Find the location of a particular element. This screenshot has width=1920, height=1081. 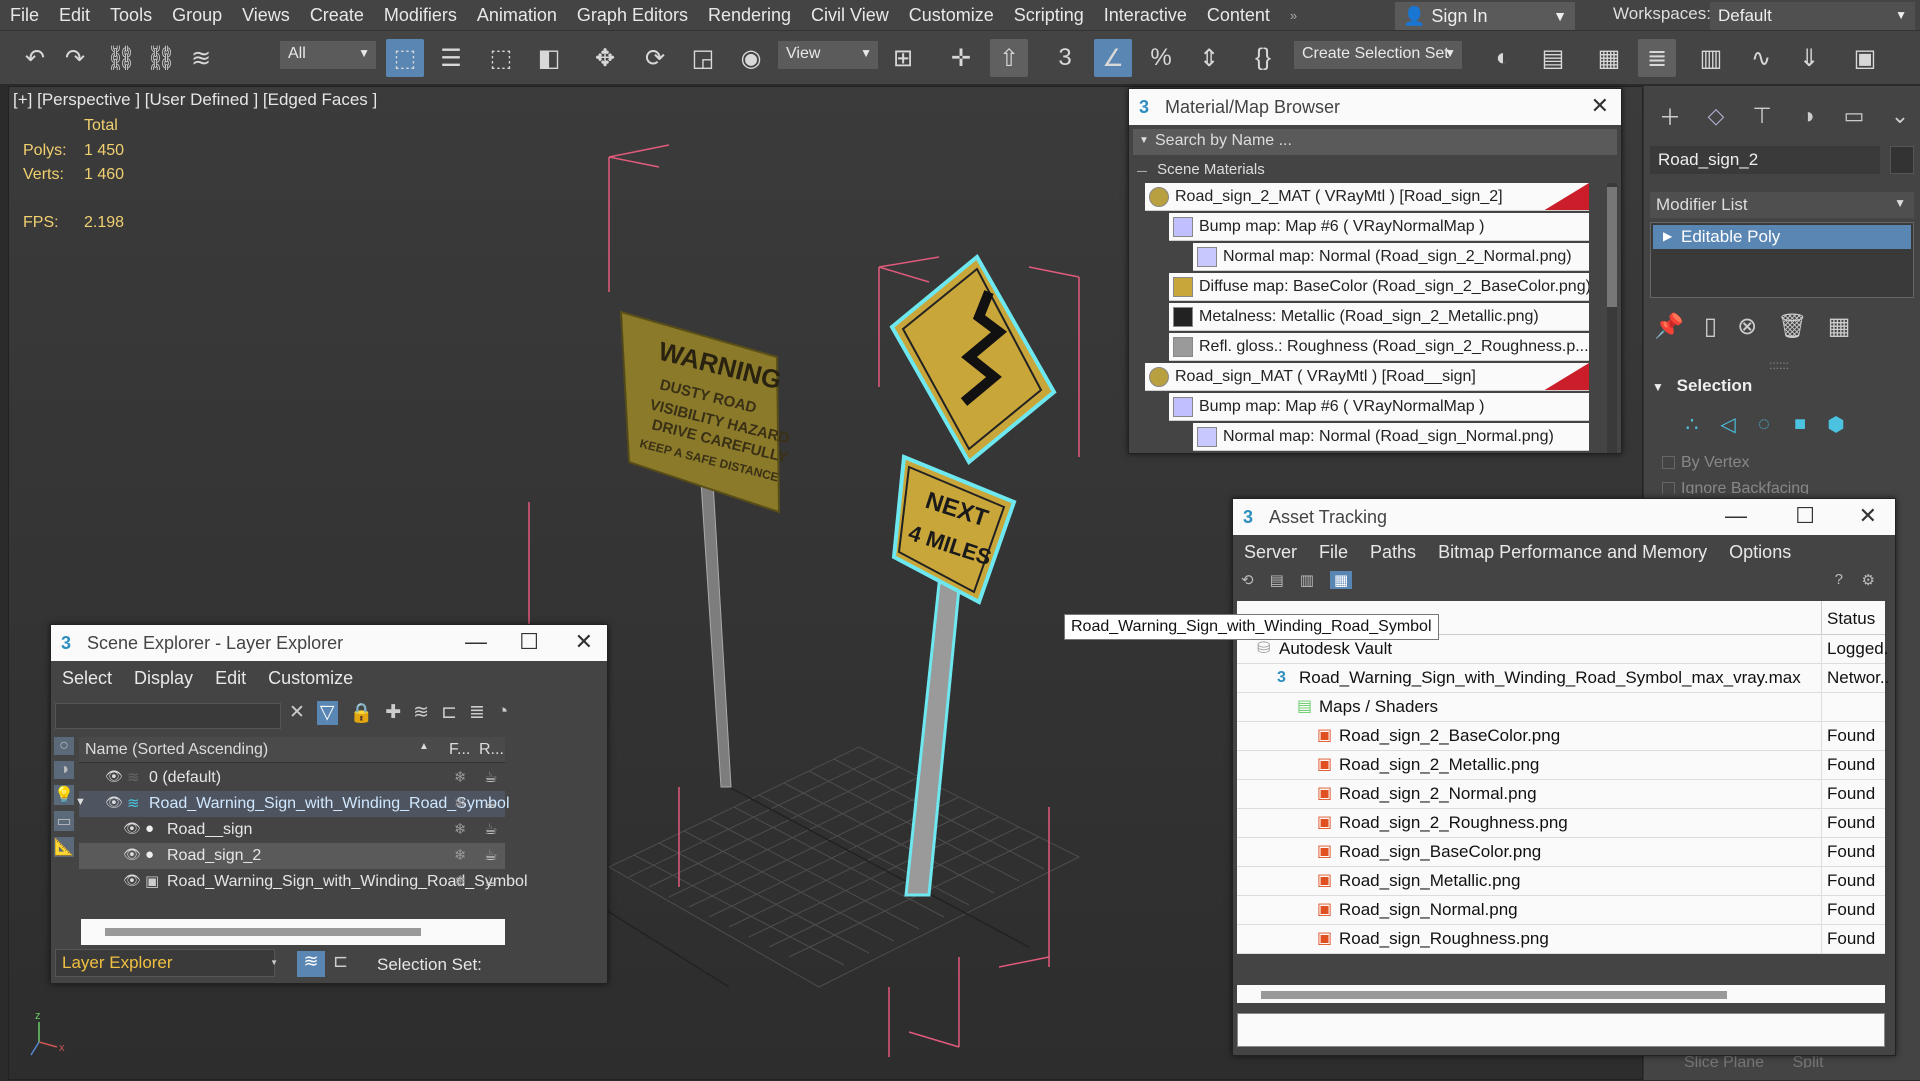

explorer-menu-display: Display is located at coordinates (163, 678).